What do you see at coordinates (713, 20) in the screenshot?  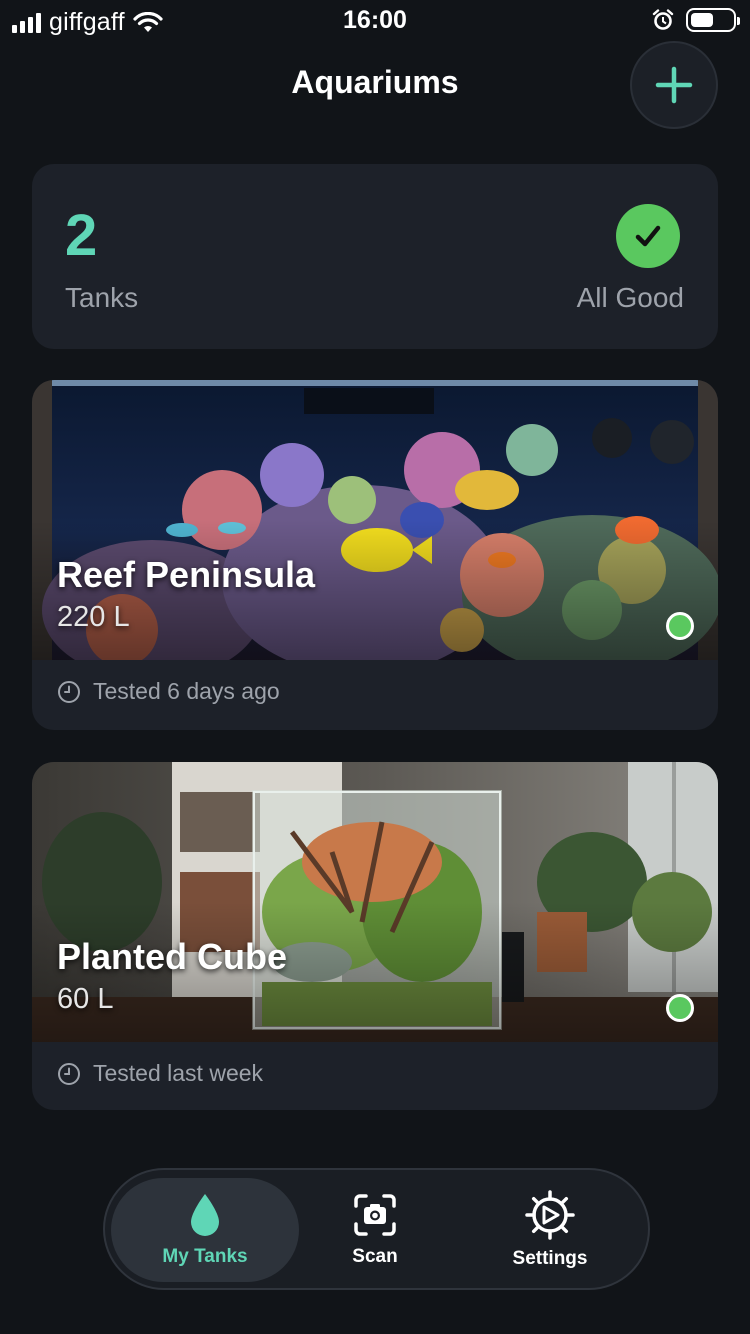 I see `battery-icon` at bounding box center [713, 20].